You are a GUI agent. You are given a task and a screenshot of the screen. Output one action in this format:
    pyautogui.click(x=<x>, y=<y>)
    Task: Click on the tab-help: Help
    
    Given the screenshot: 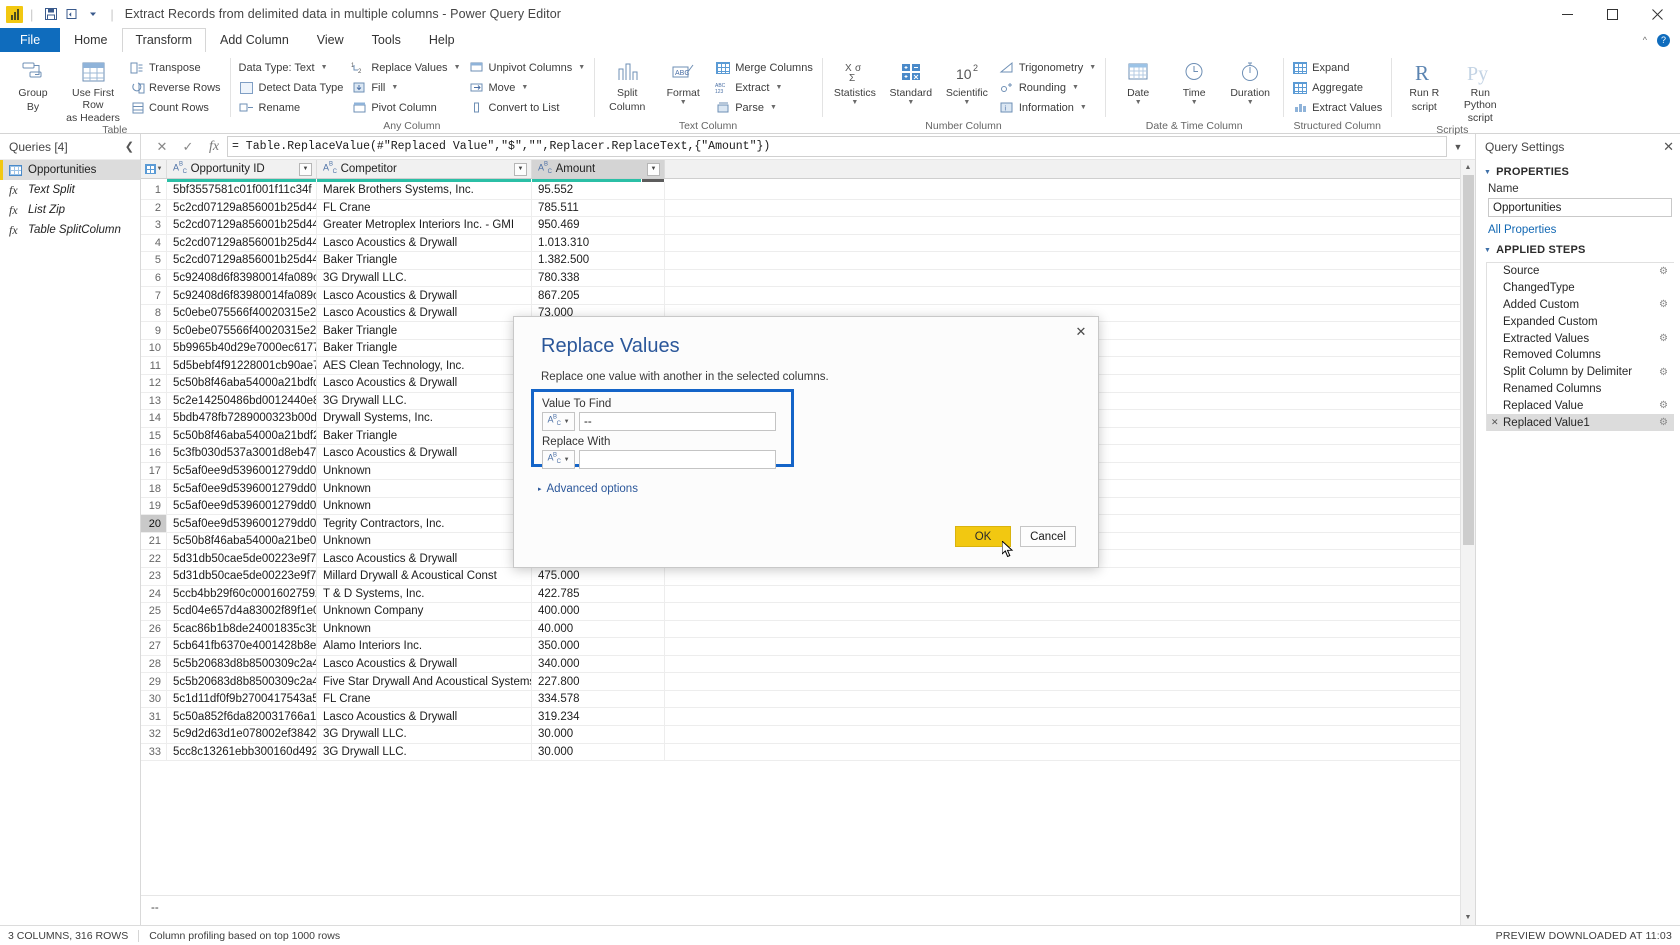 What is the action you would take?
    pyautogui.click(x=442, y=40)
    